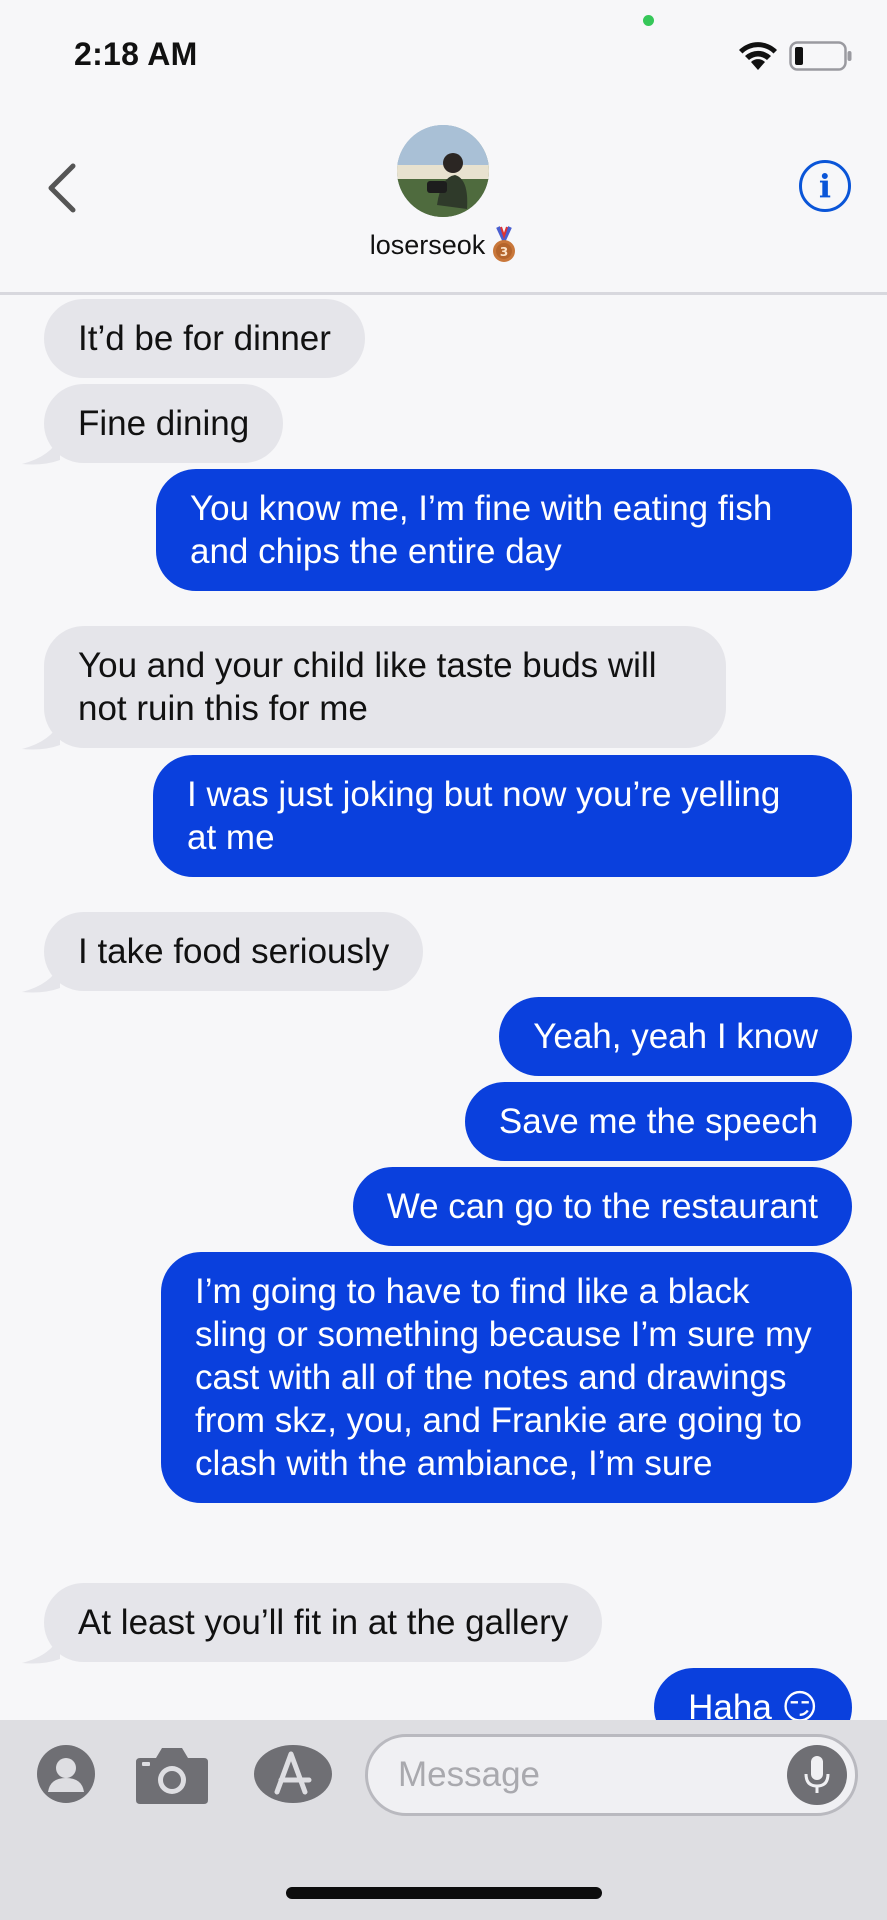  I want to click on camera-icon, so click(172, 1776).